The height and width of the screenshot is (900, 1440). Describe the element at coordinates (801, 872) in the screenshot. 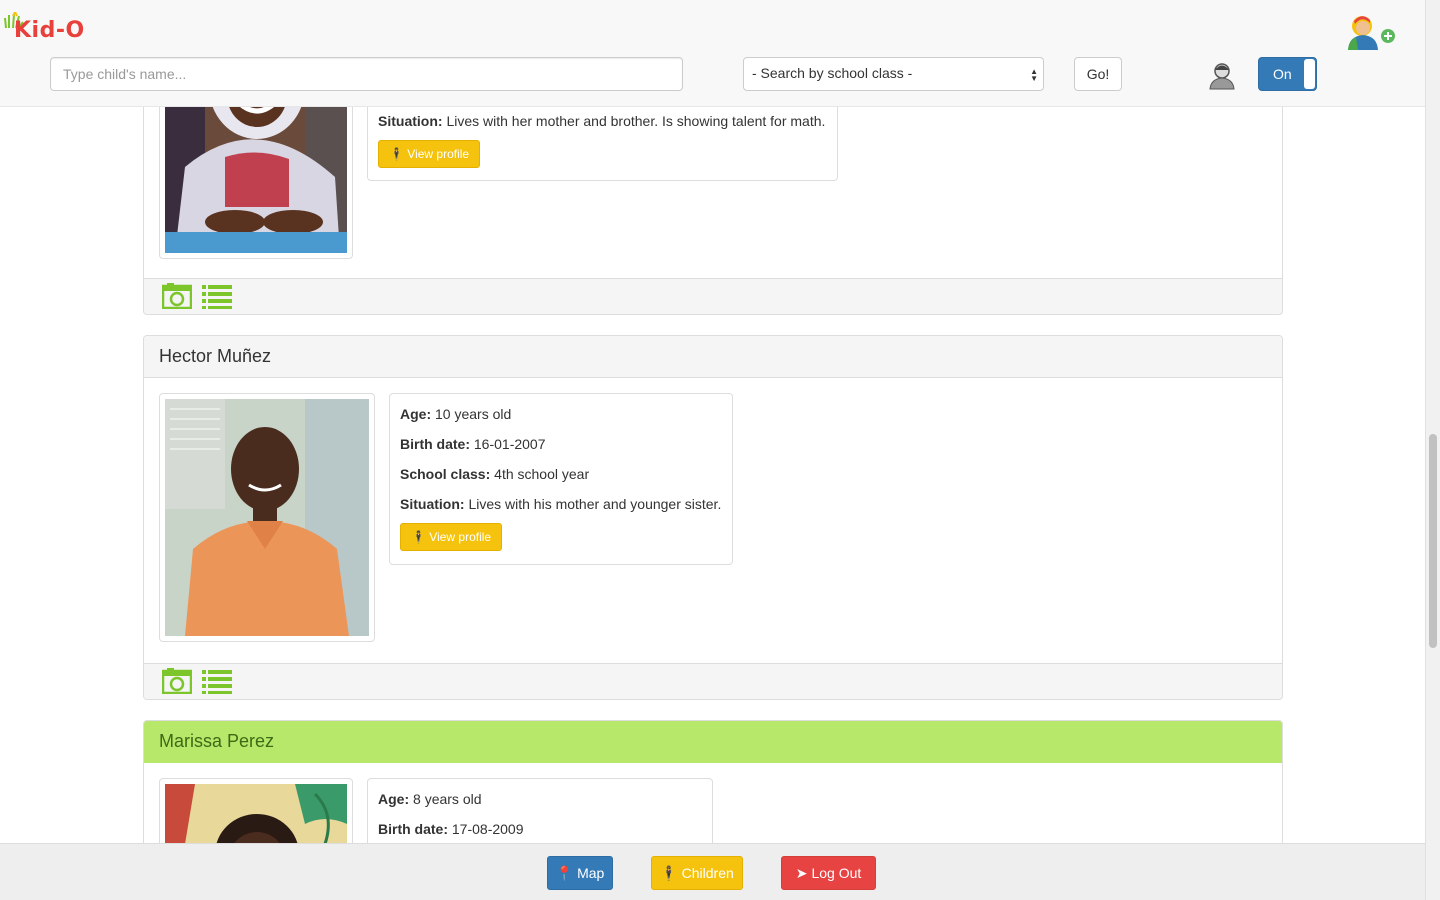

I see `send-icon: ➤` at that location.